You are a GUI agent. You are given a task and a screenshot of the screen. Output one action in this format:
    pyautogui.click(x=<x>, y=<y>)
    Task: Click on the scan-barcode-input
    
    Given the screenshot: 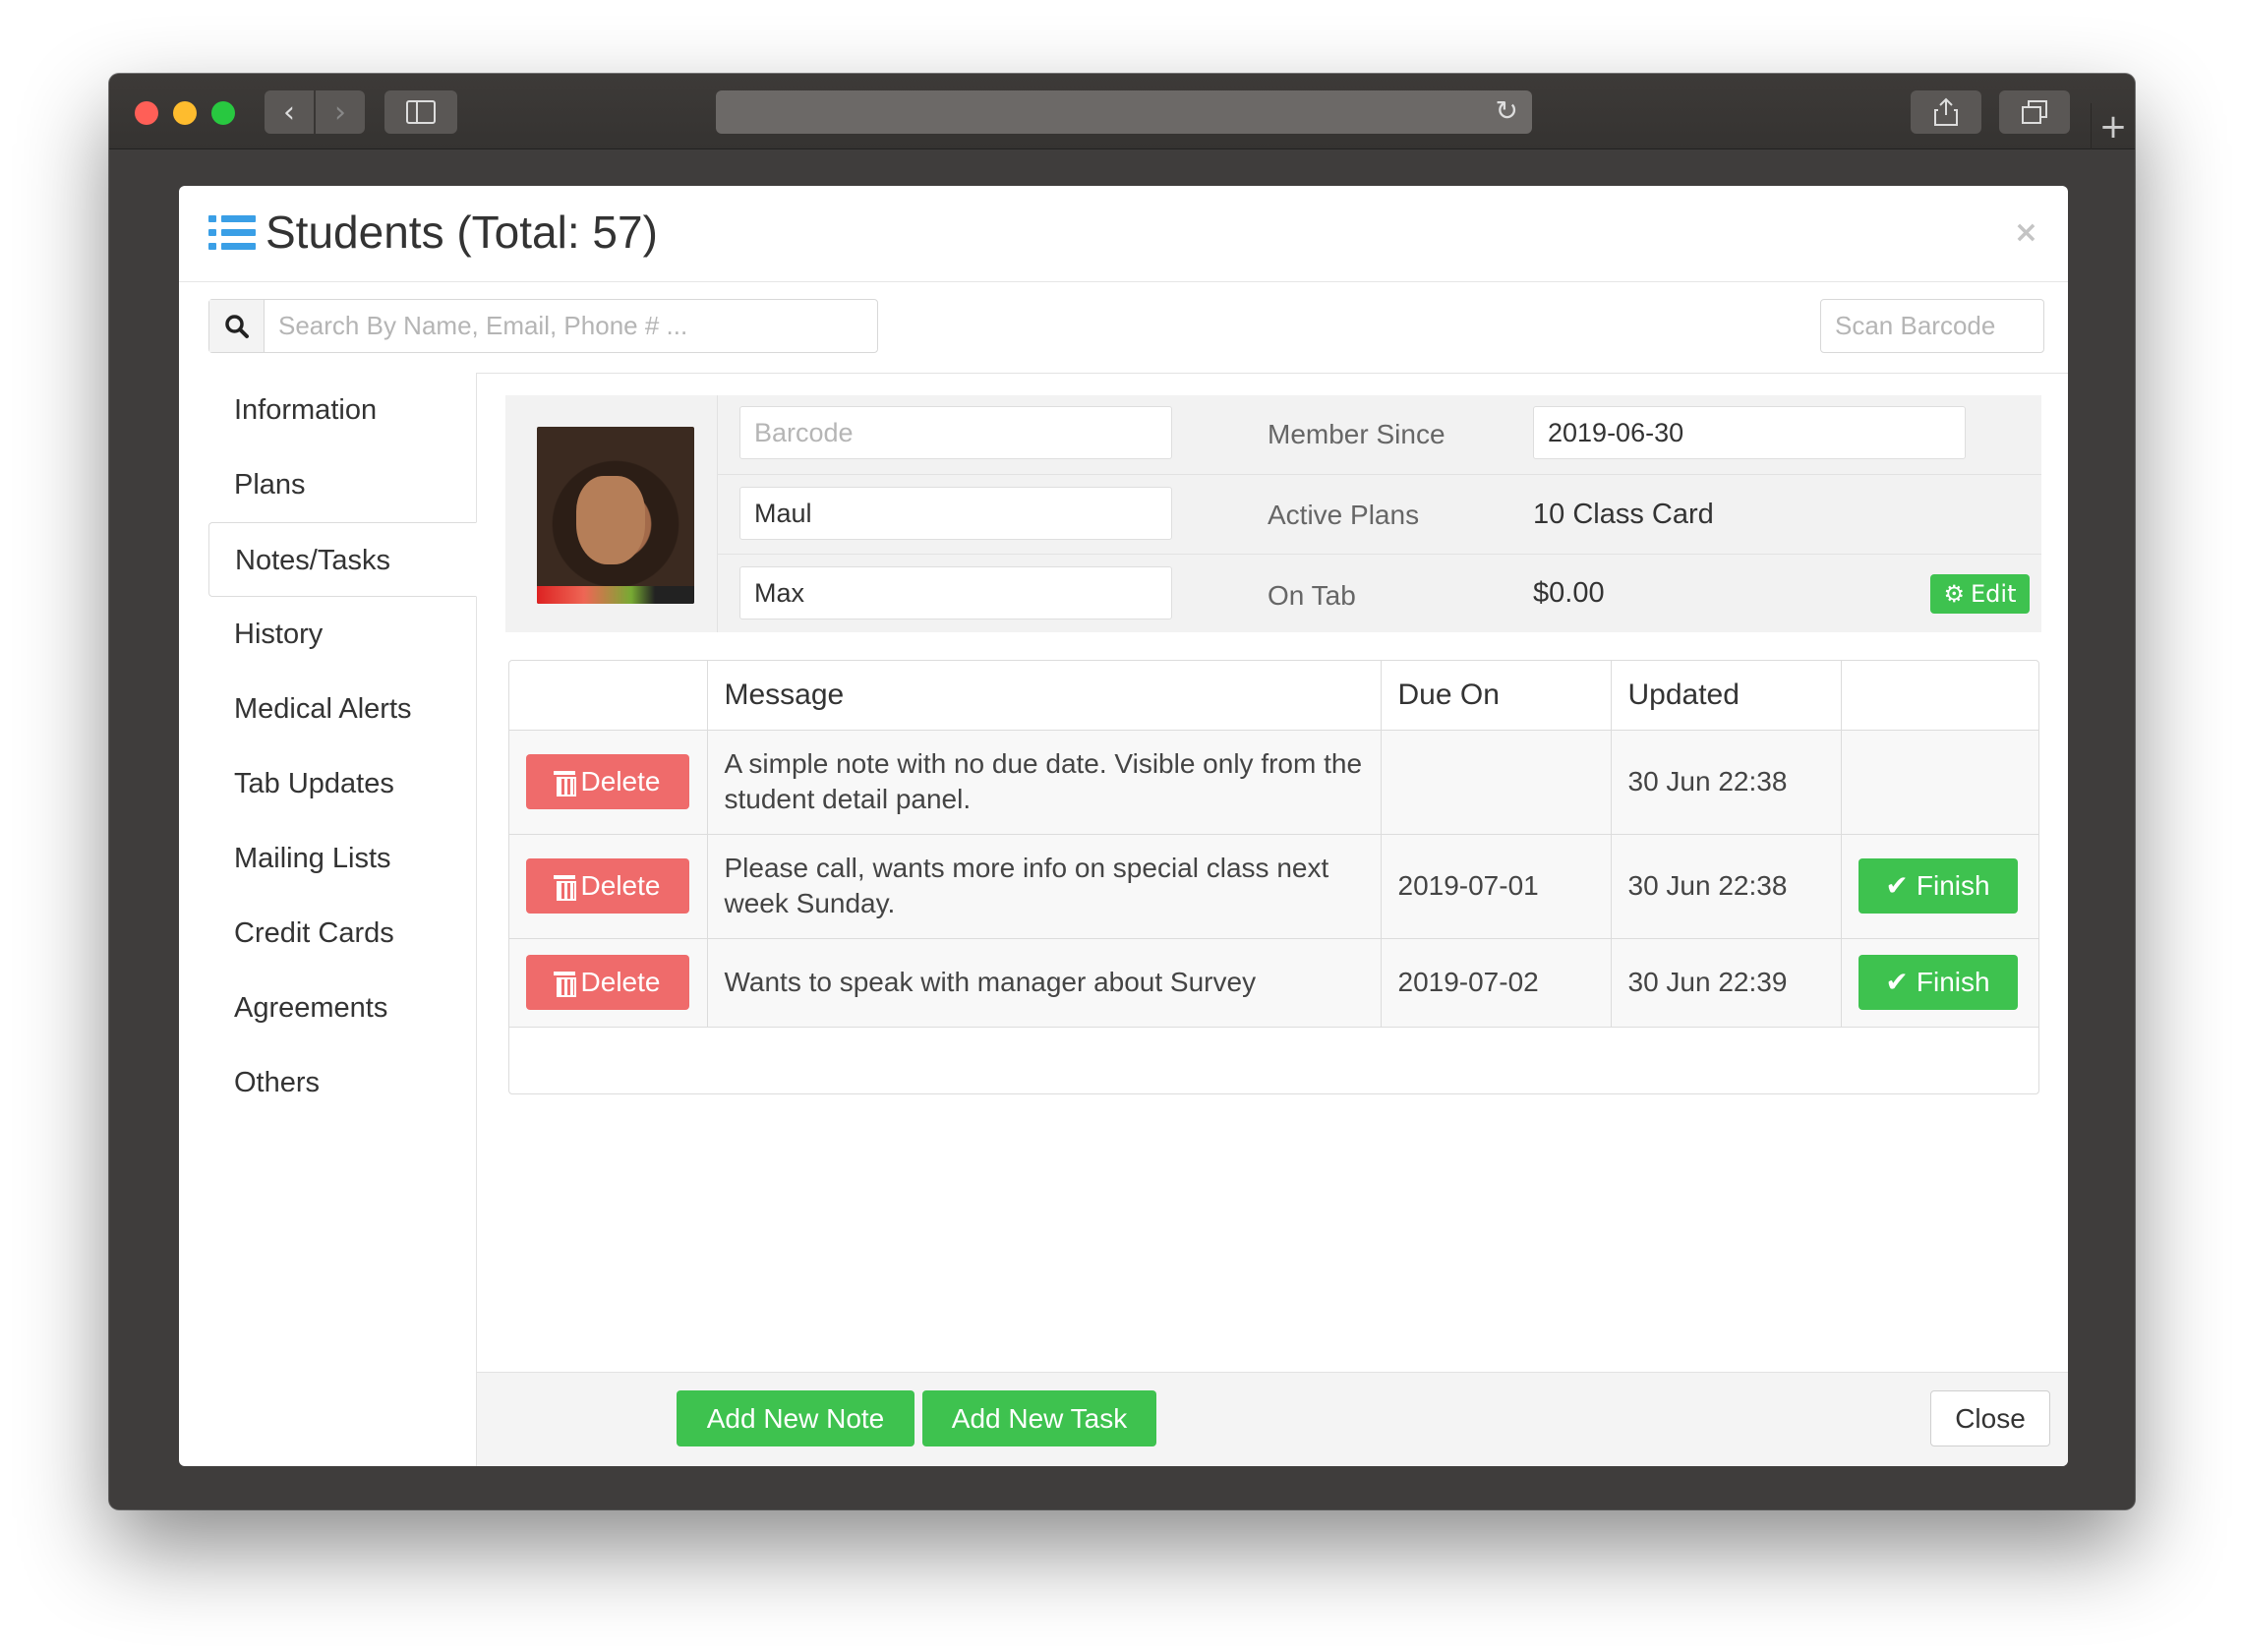 What is the action you would take?
    pyautogui.click(x=1932, y=326)
    